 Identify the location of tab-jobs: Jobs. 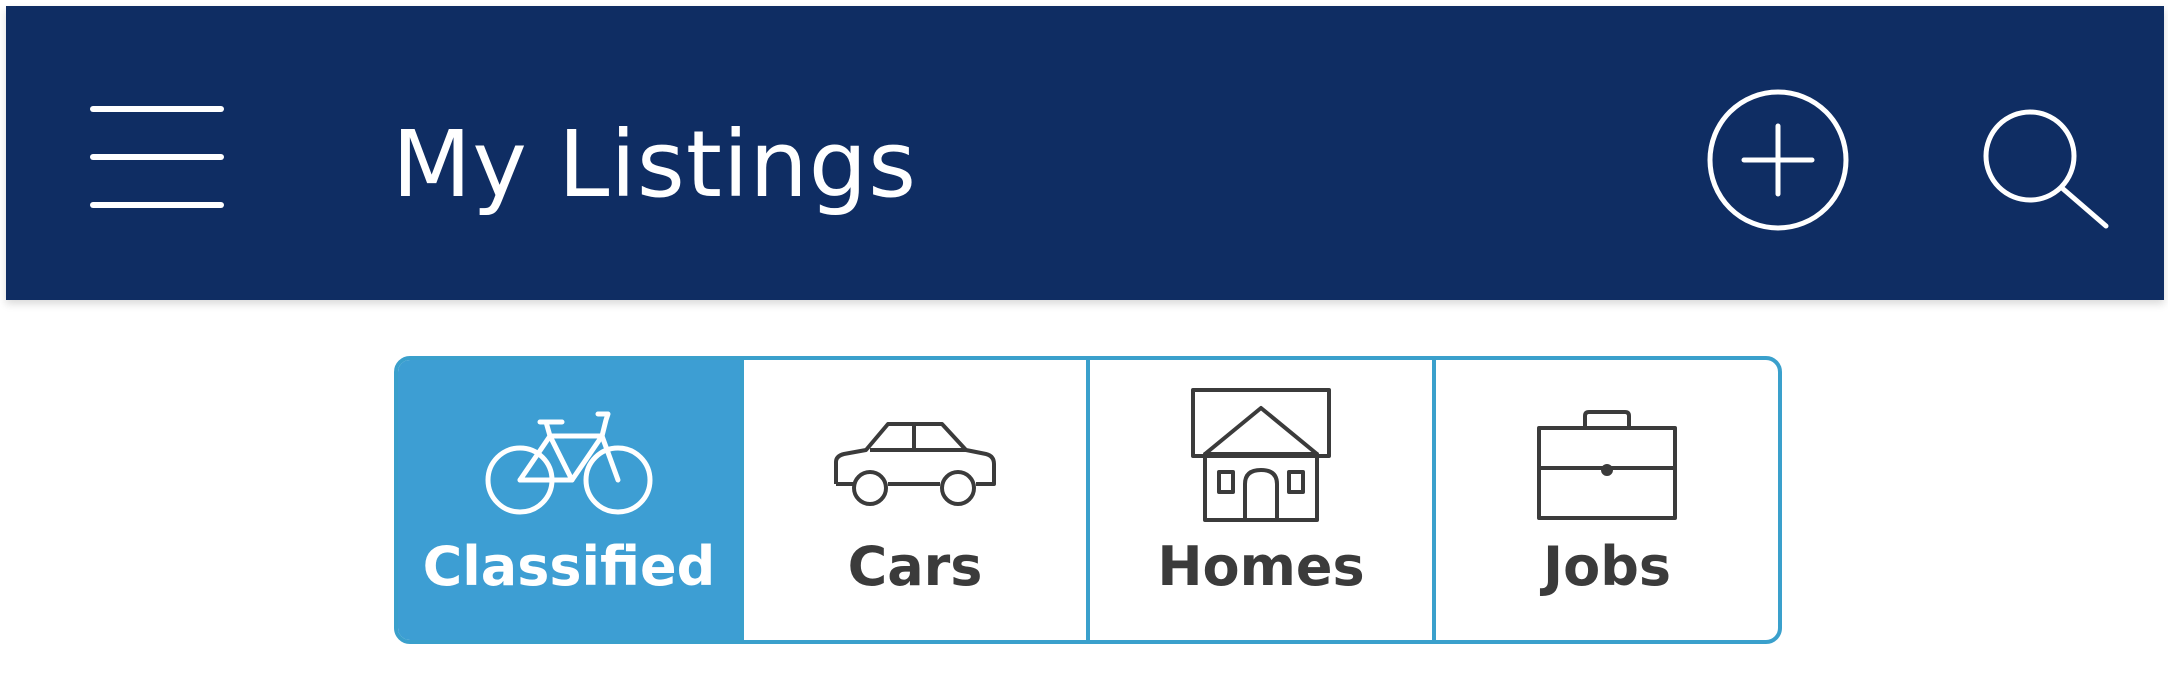
(1605, 500).